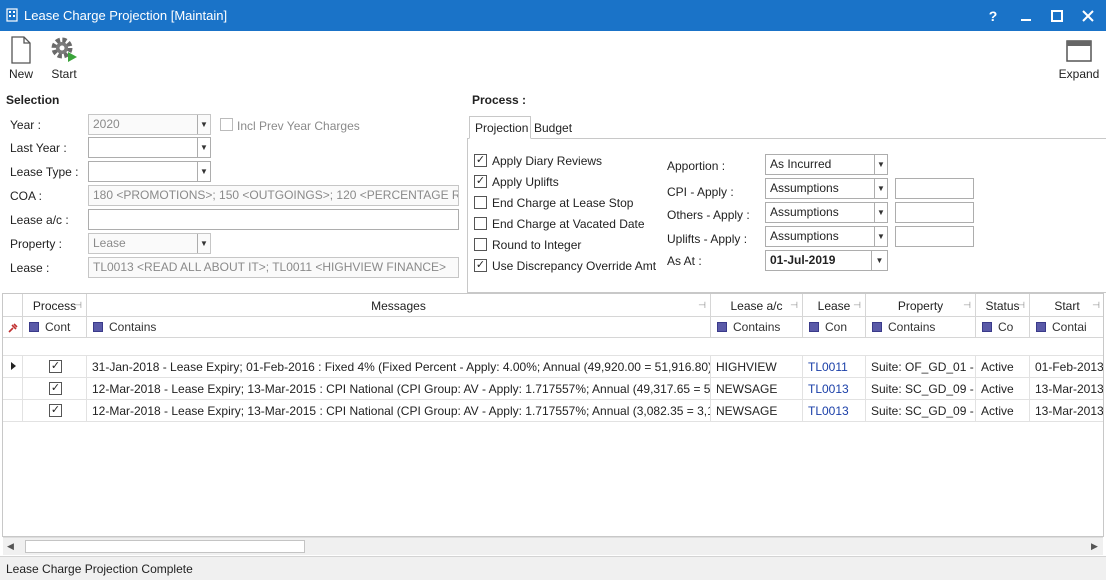 This screenshot has height=580, width=1106. Describe the element at coordinates (708, 215) in the screenshot. I see `others-apply-label: Others - Apply :` at that location.